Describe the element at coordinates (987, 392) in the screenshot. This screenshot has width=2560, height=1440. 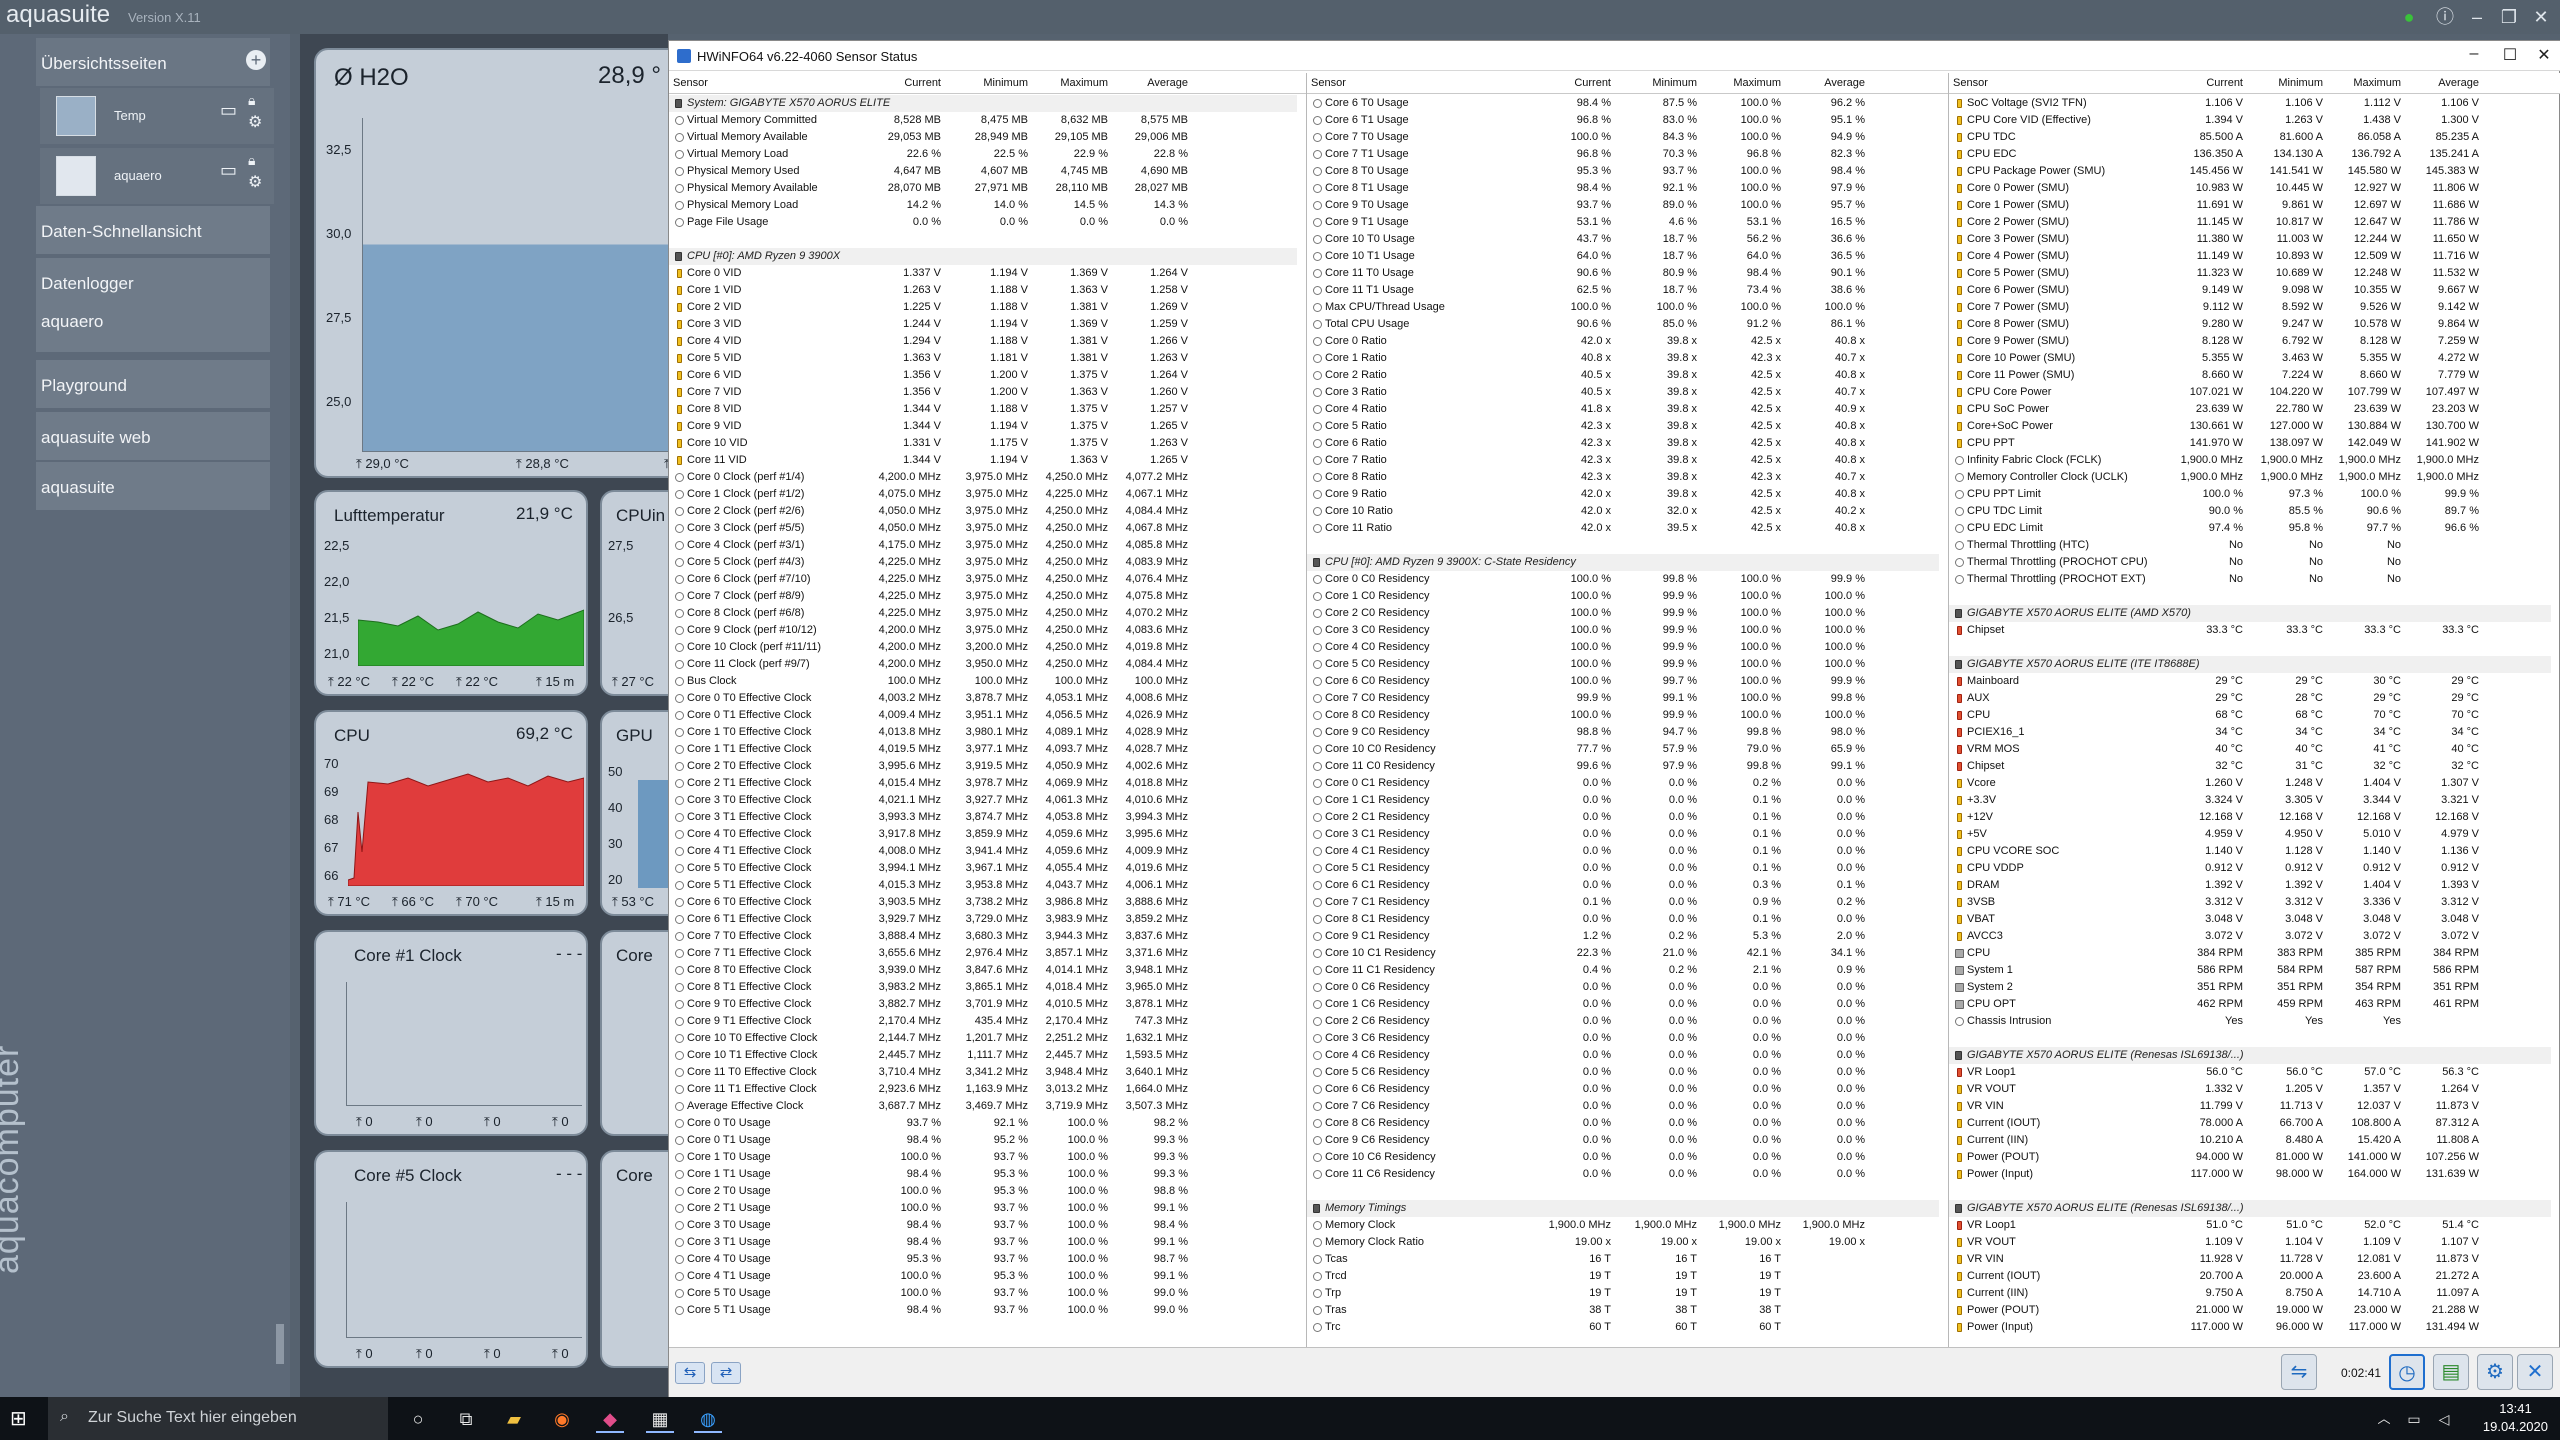
I see `sensor-row: Core 7 VID 1.356 V 1.200 V 1.363 V 1.260 V` at that location.